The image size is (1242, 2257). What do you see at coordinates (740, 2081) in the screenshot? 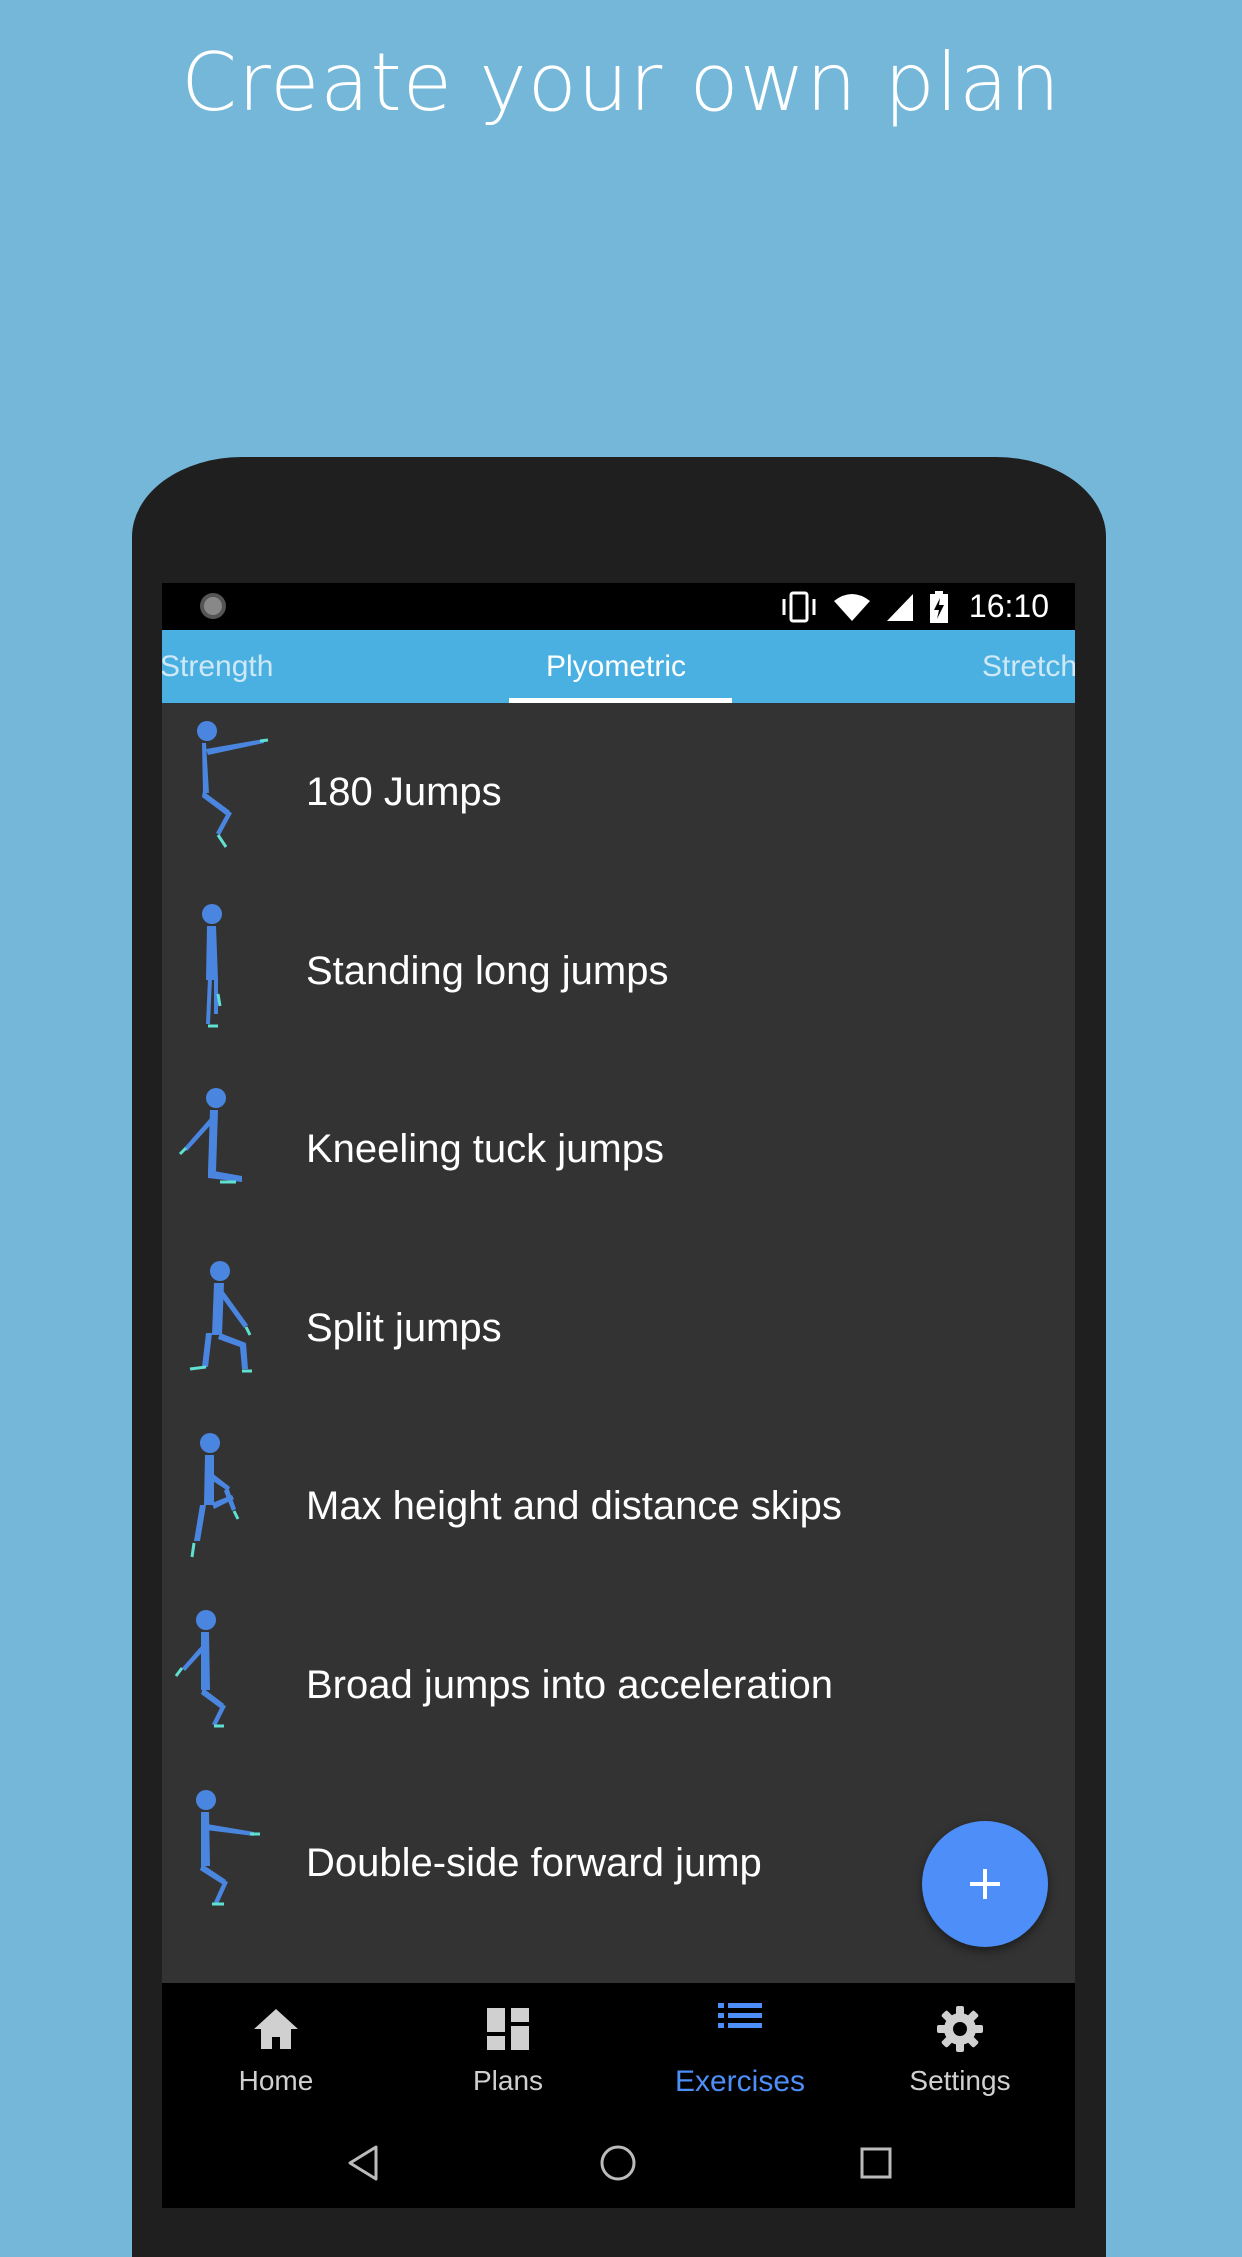
I see `nav-exercises-label: Exercises` at bounding box center [740, 2081].